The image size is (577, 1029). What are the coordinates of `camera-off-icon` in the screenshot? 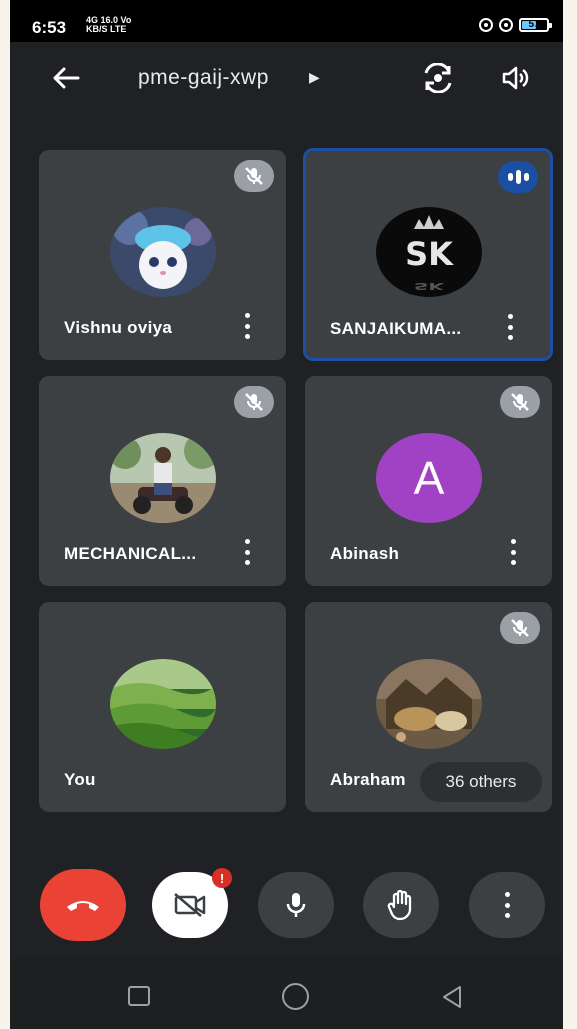 It's located at (190, 905).